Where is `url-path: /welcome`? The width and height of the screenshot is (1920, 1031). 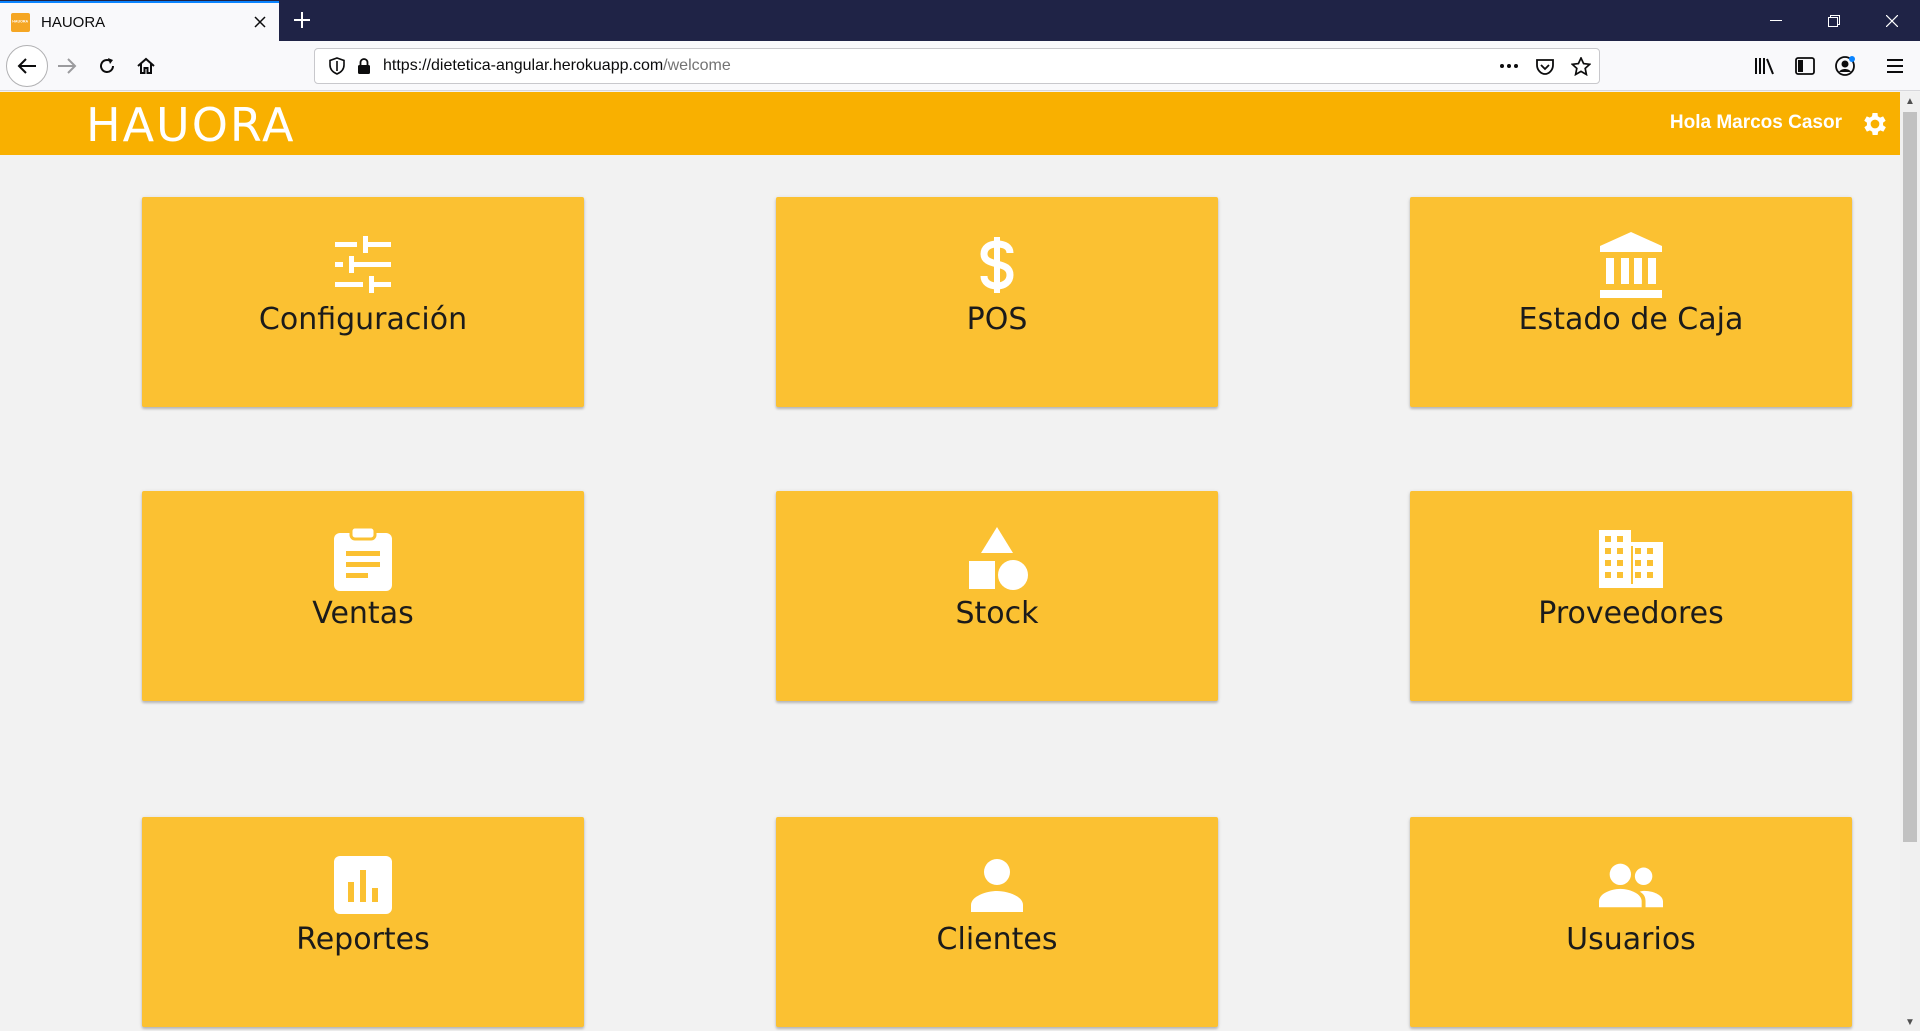 url-path: /welcome is located at coordinates (697, 65).